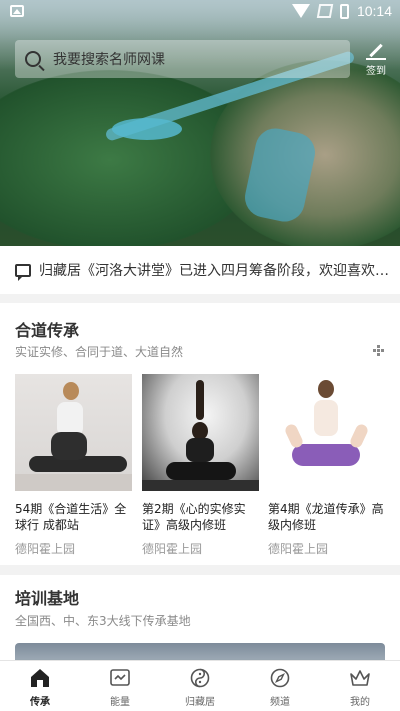 The image size is (400, 711). Describe the element at coordinates (374, 11) in the screenshot. I see `status-time: 10:14` at that location.